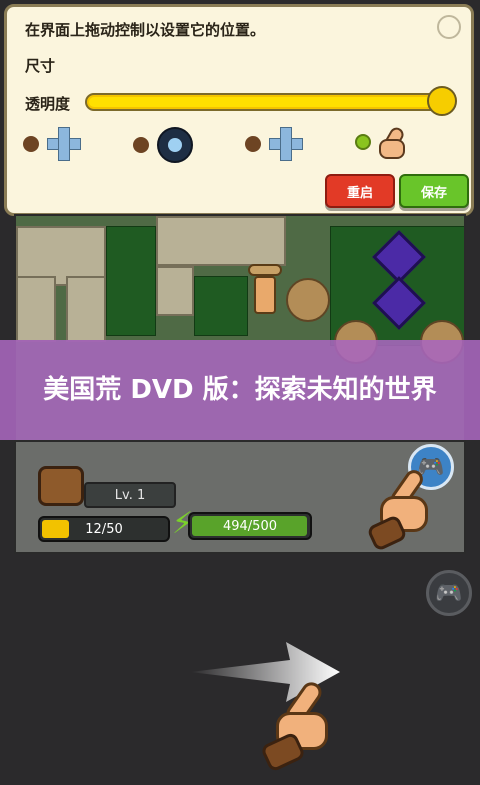 The image size is (480, 785). What do you see at coordinates (434, 191) in the screenshot?
I see `save-button: 保存` at bounding box center [434, 191].